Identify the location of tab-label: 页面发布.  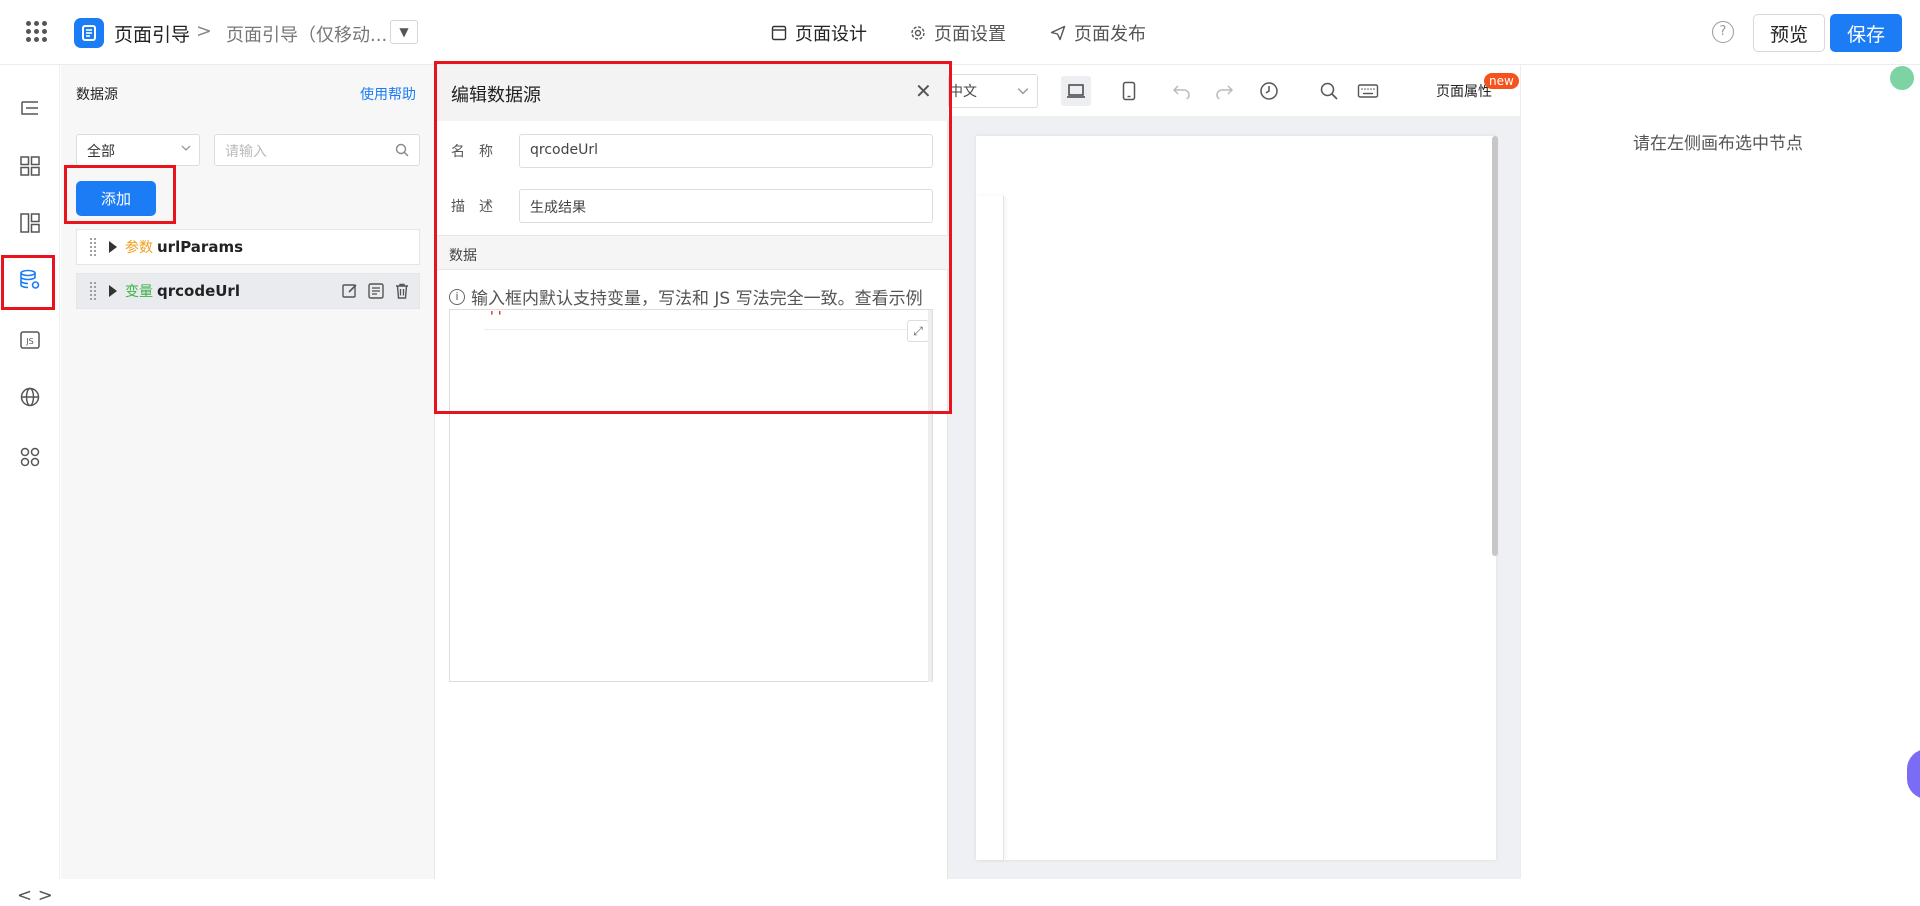
(1110, 34).